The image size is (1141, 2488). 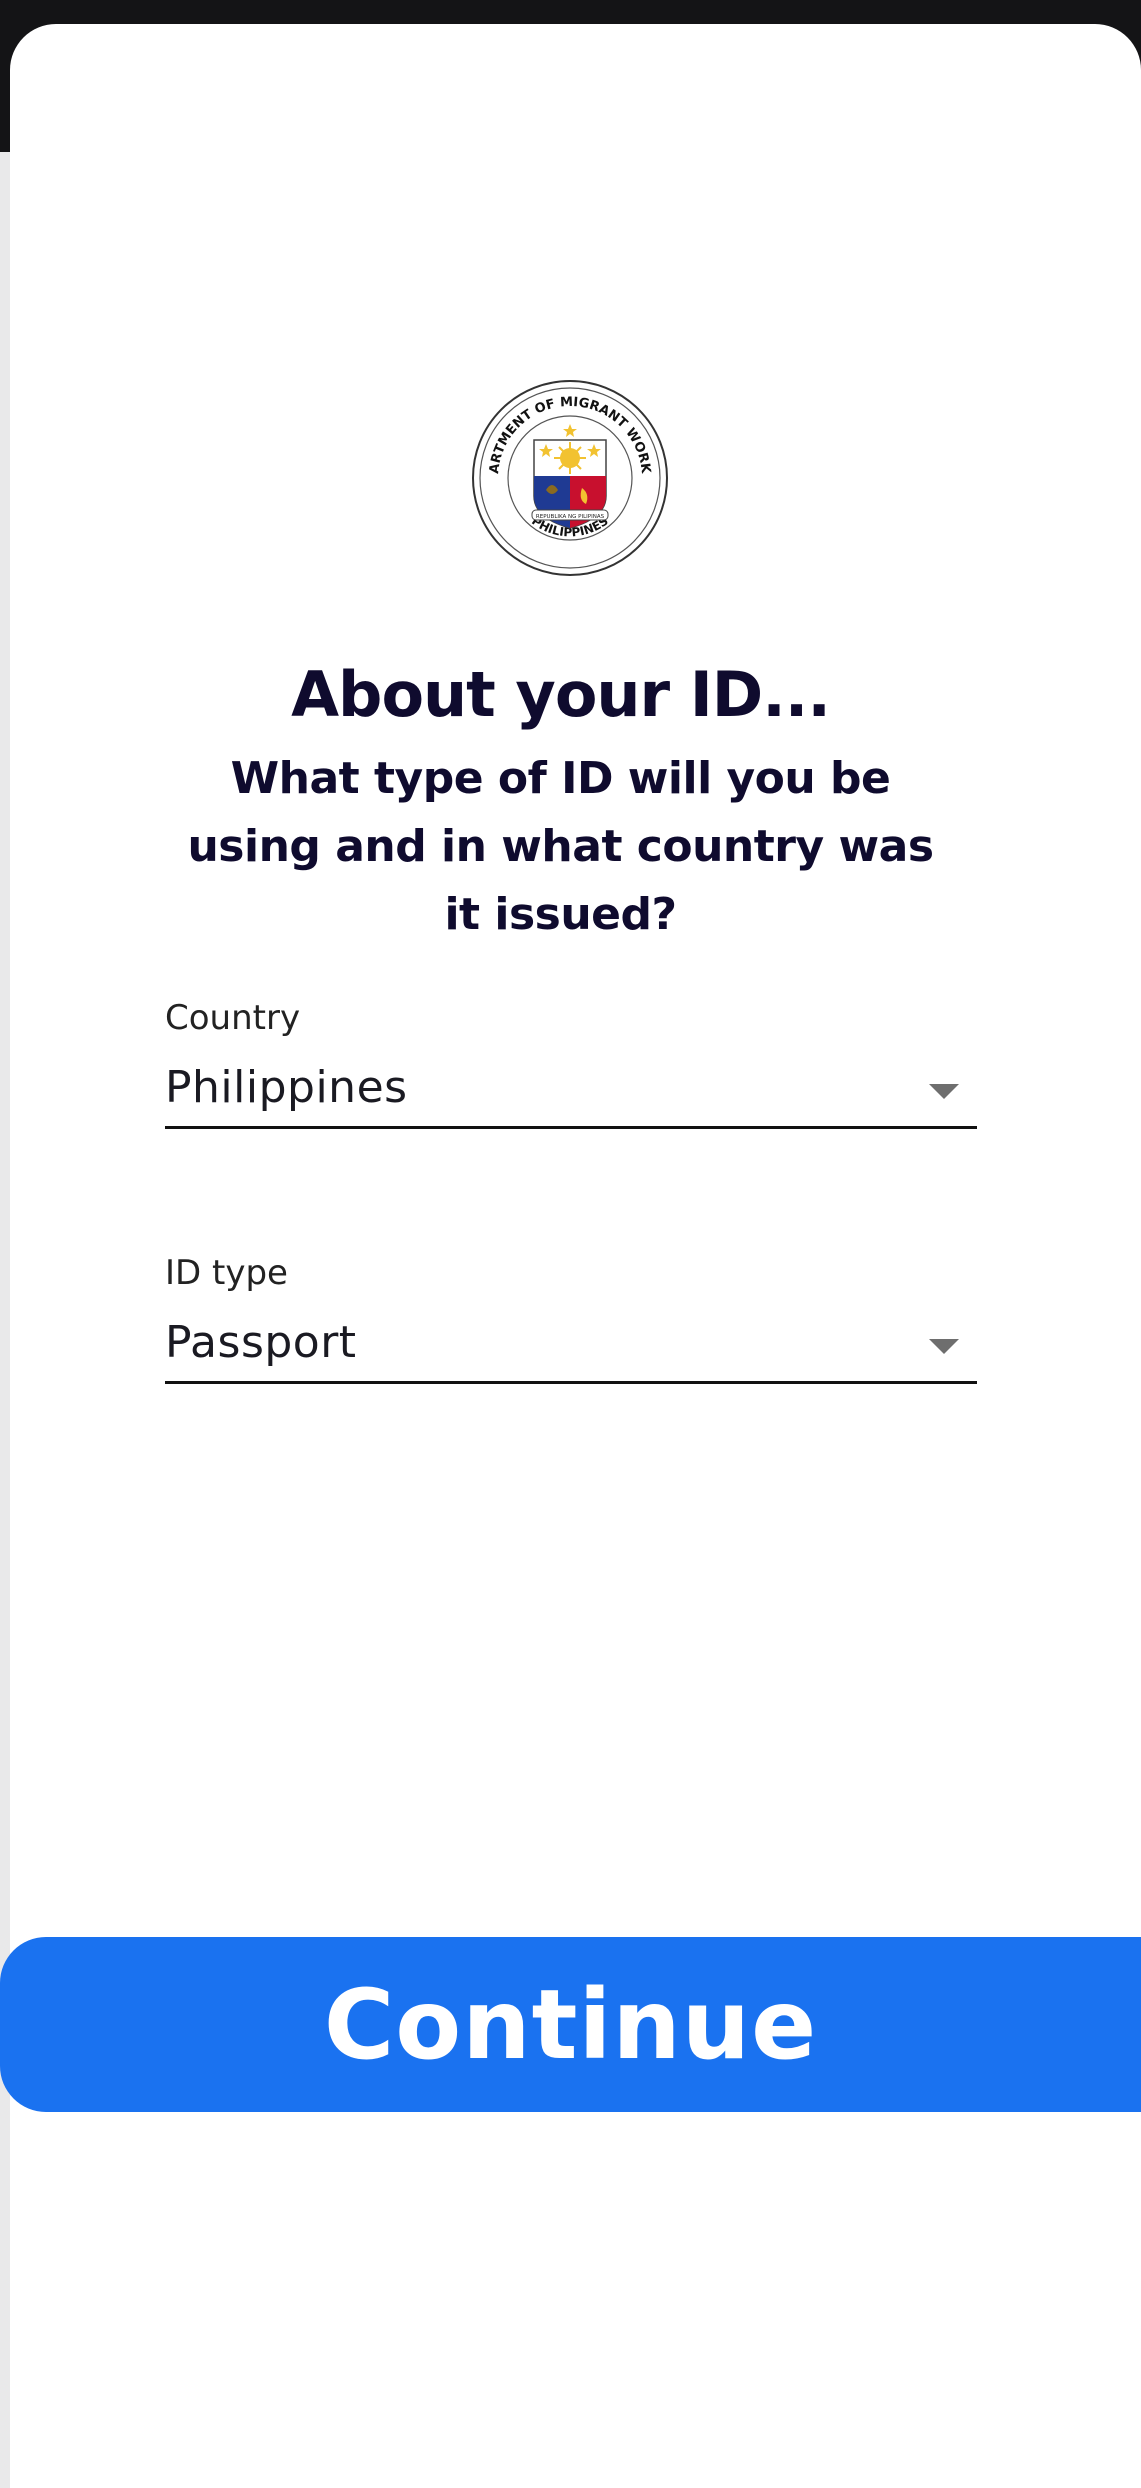 I want to click on country-label: Country, so click(x=233, y=1018).